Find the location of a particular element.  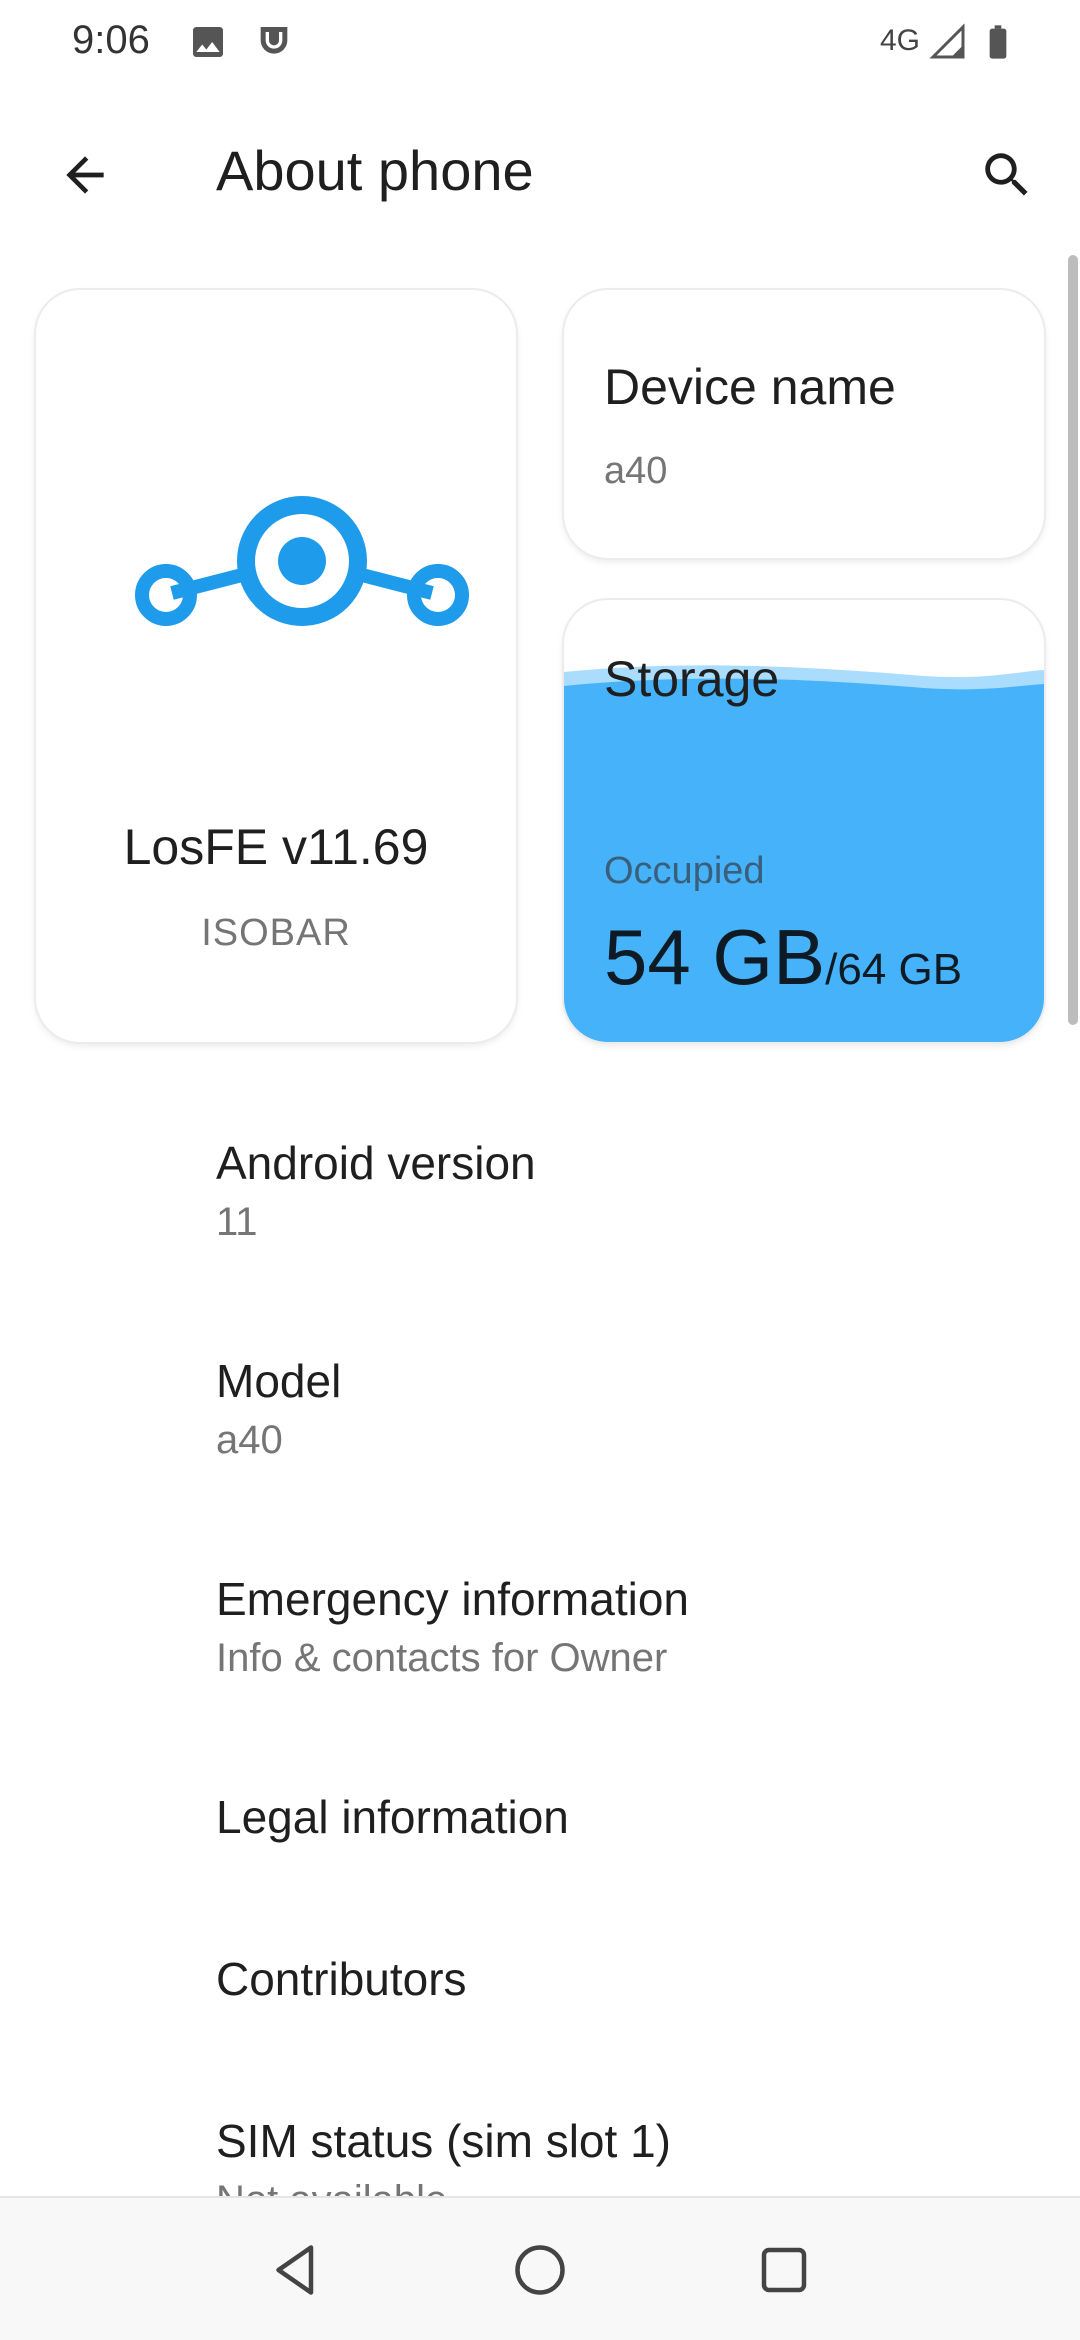

battery-icon is located at coordinates (998, 42).